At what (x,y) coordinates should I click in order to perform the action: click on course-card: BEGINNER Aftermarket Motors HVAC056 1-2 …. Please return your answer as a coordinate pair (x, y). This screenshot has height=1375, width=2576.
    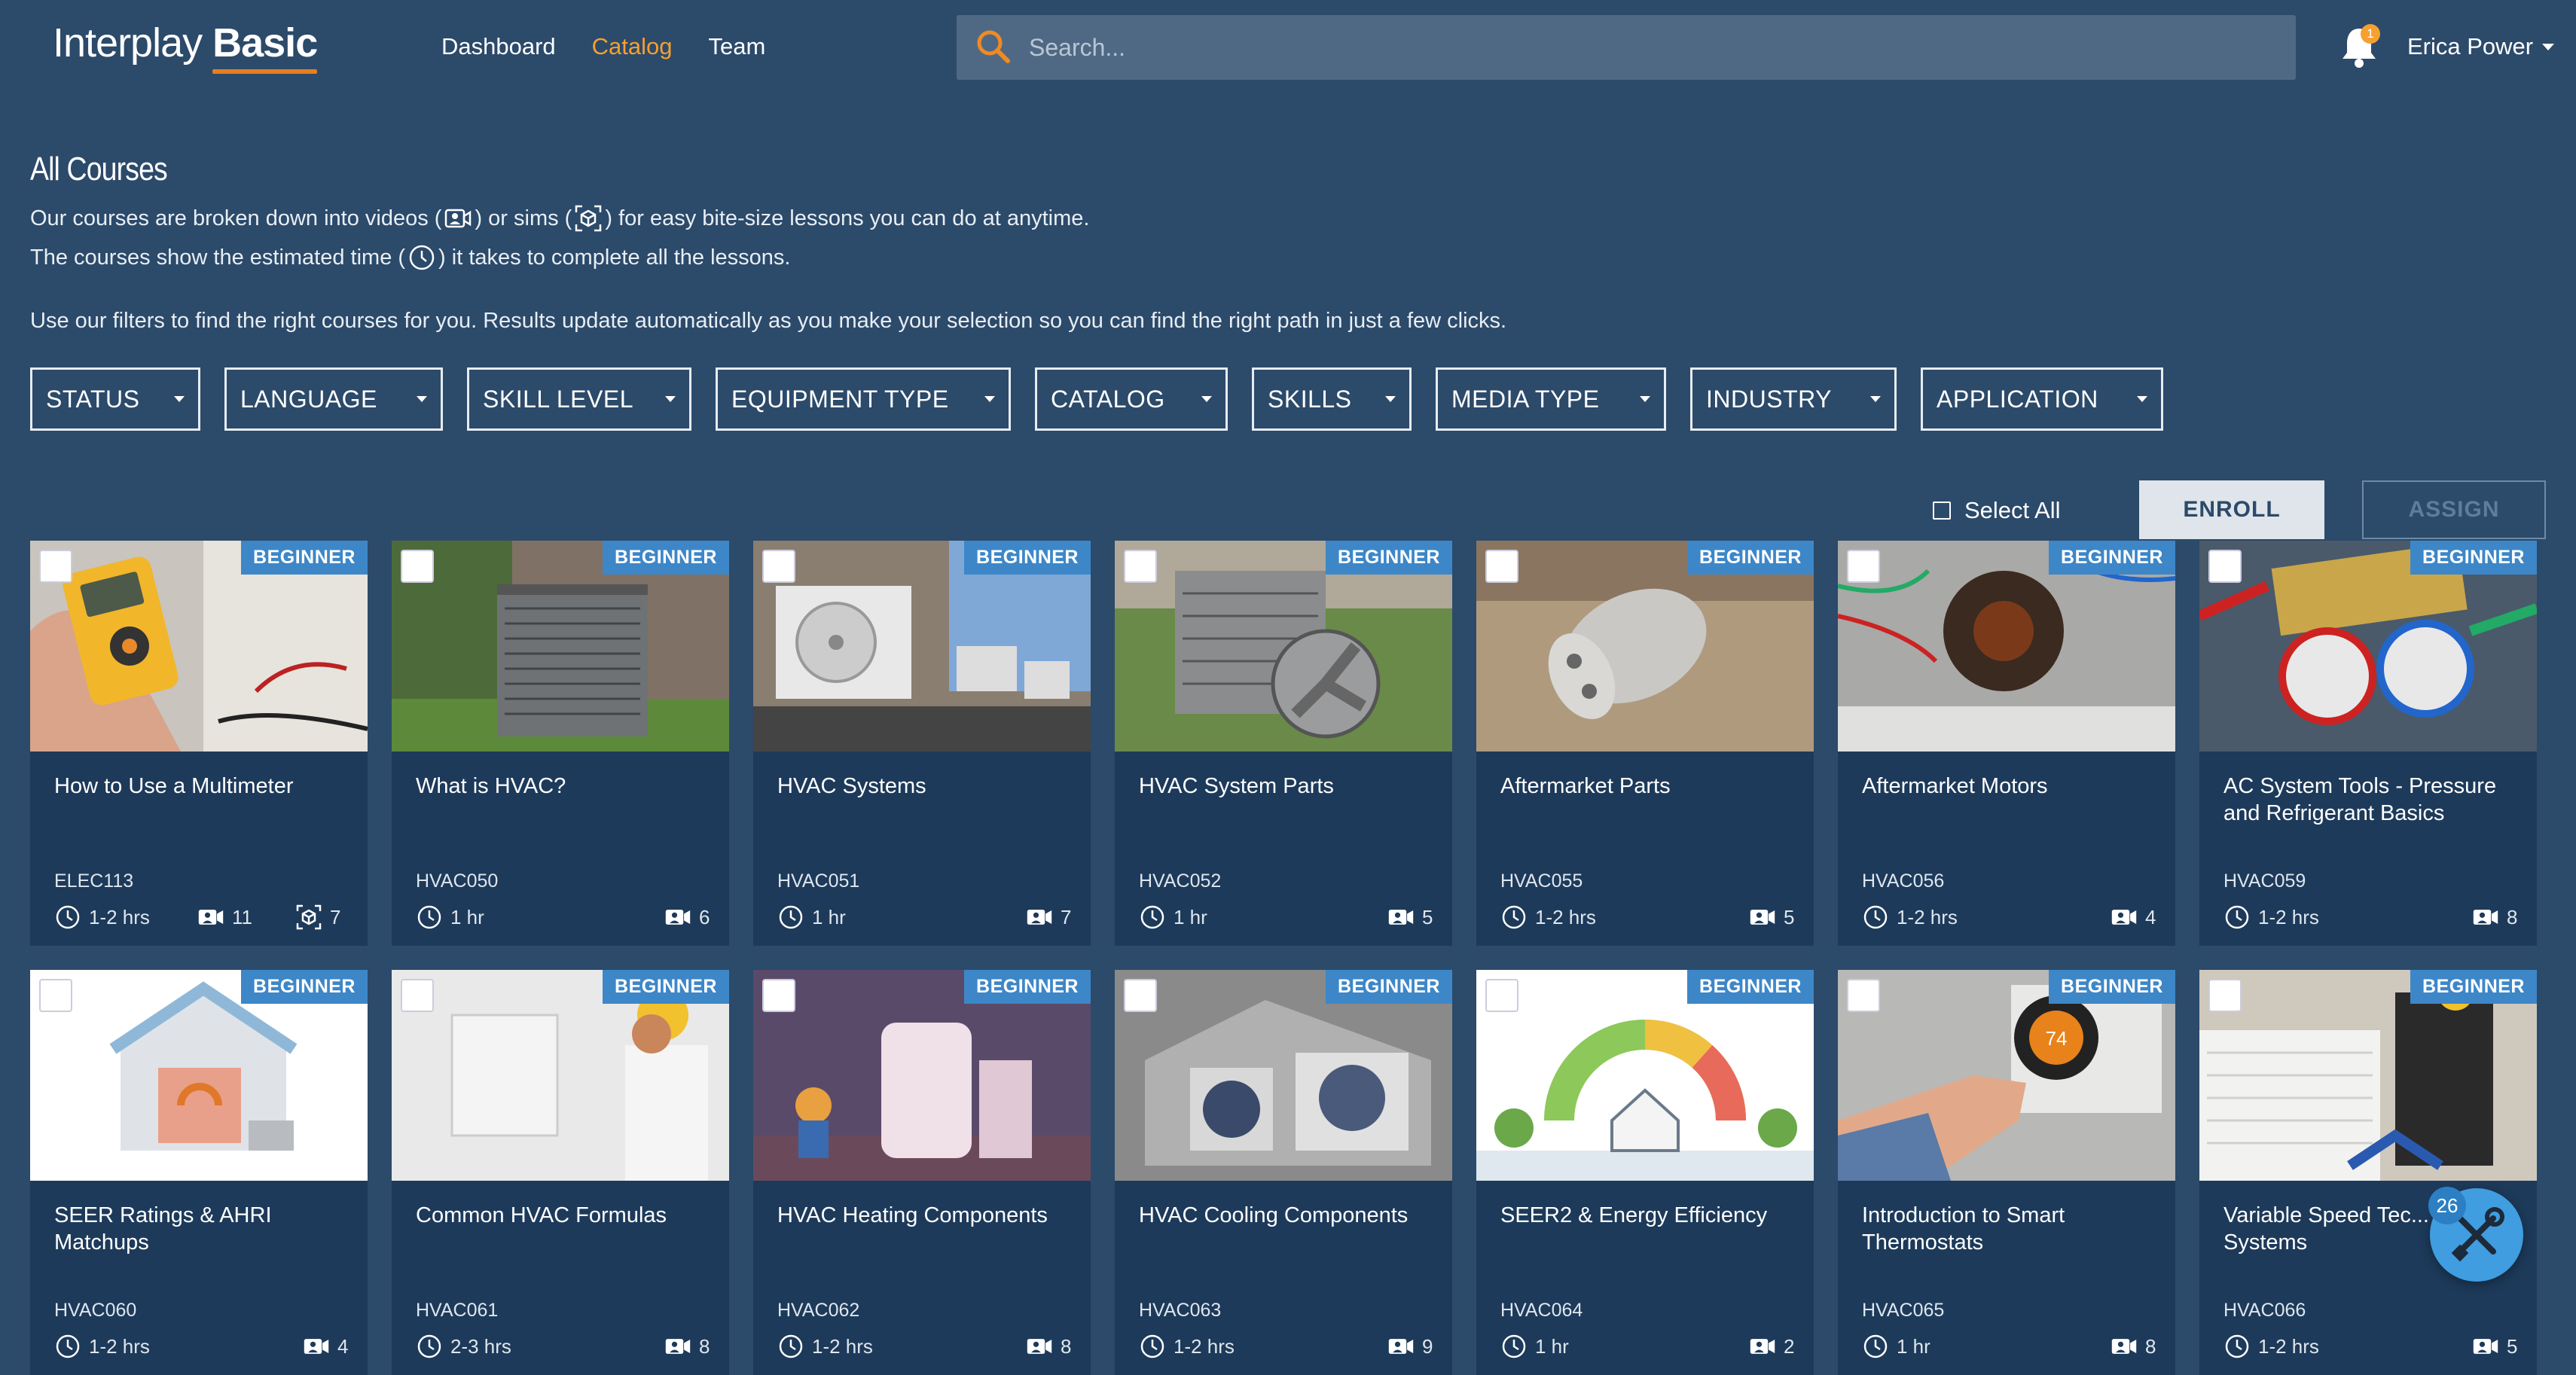
    Looking at the image, I should click on (2007, 744).